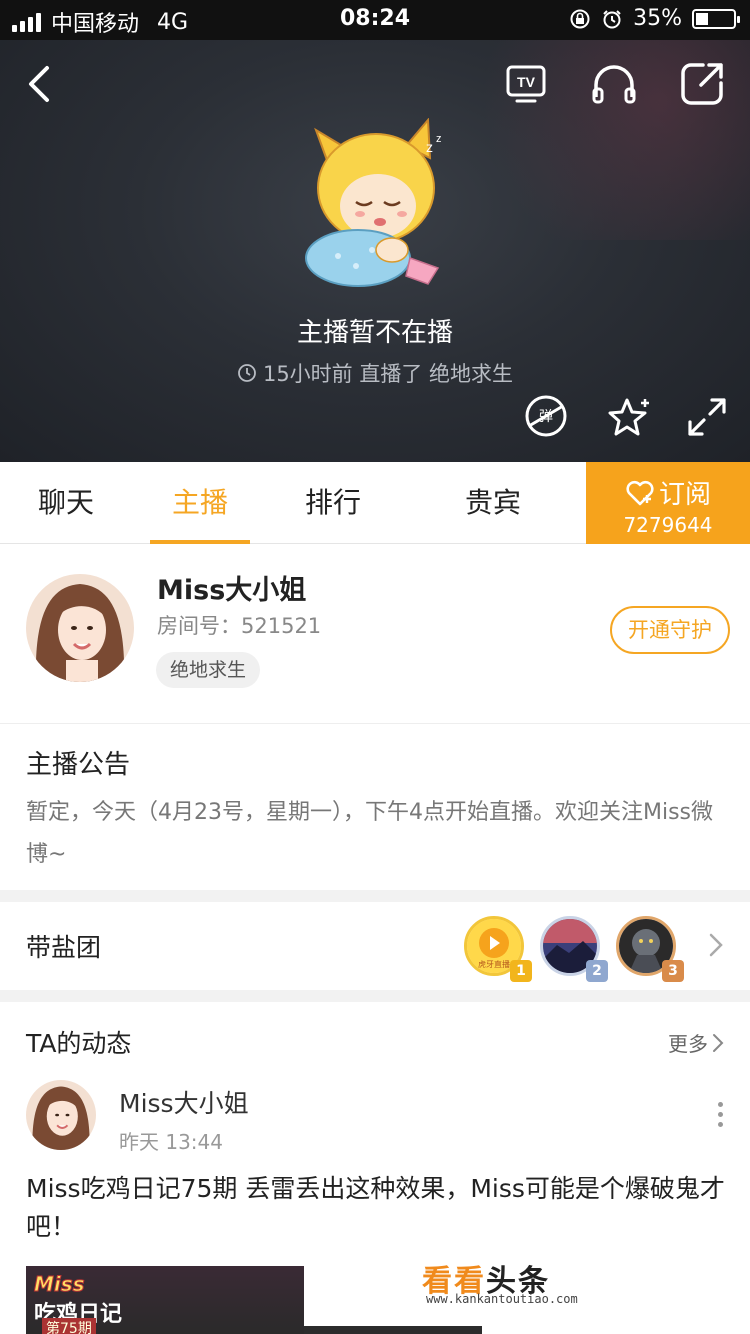 This screenshot has width=750, height=1334. I want to click on thumb-line-1: Miss, so click(60, 1284).